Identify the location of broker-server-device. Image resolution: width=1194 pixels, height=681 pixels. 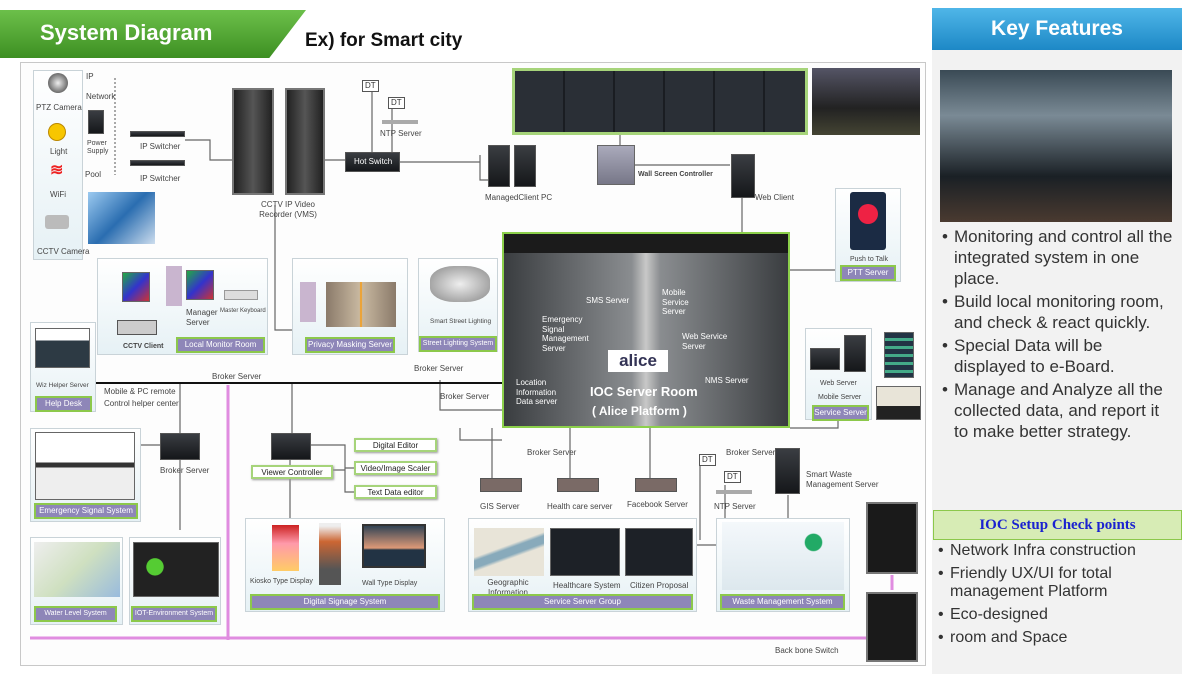
(180, 446).